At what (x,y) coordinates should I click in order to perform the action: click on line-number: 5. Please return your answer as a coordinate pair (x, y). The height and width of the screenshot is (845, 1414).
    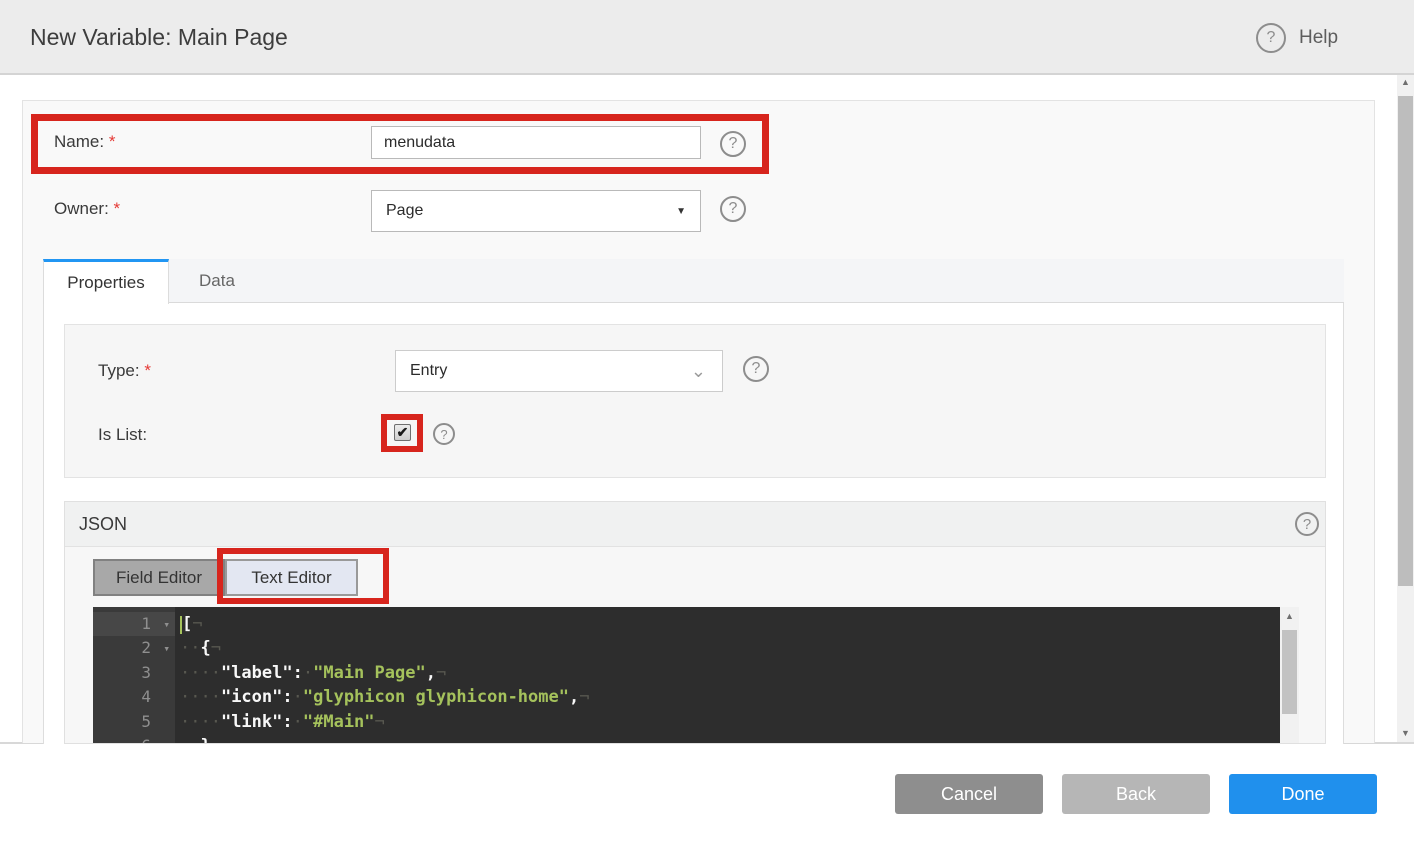
    Looking at the image, I should click on (146, 721).